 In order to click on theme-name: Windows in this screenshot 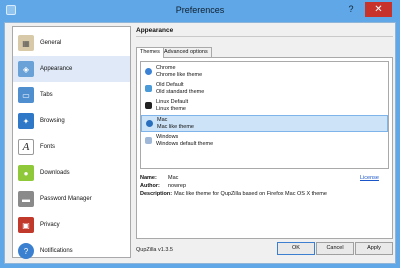, I will do `click(167, 137)`.